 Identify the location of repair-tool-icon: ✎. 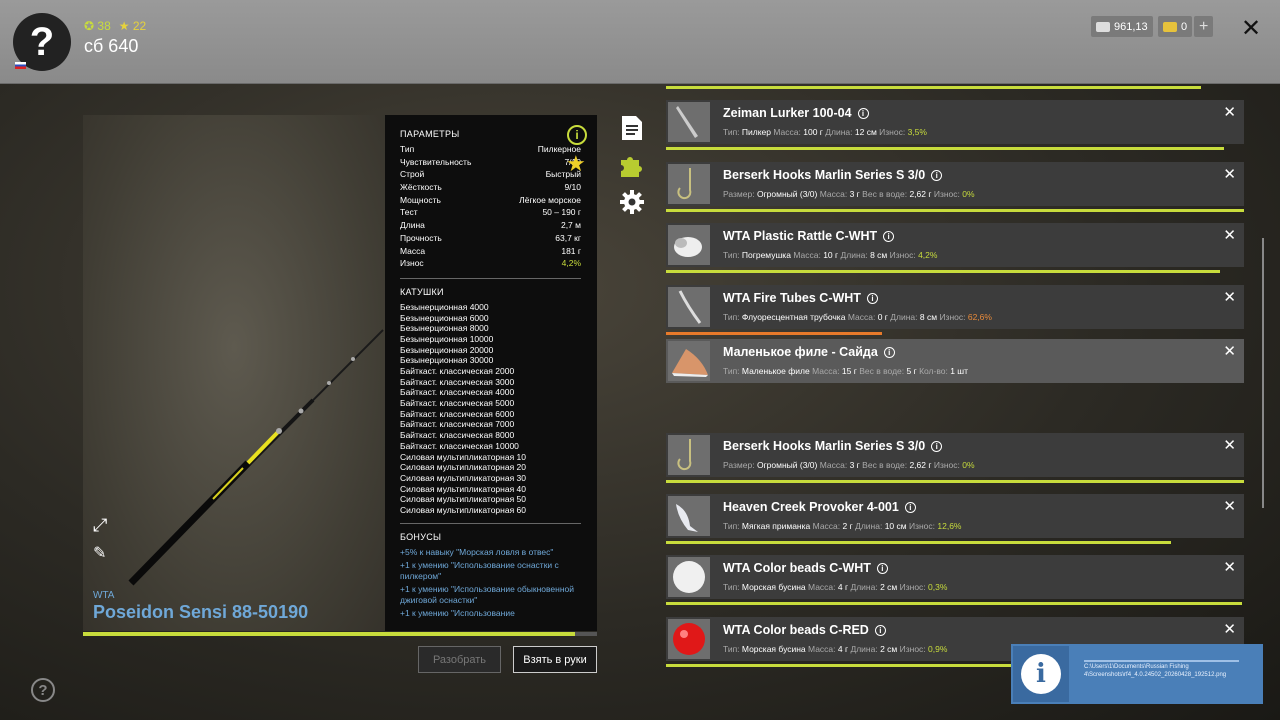
(103, 553).